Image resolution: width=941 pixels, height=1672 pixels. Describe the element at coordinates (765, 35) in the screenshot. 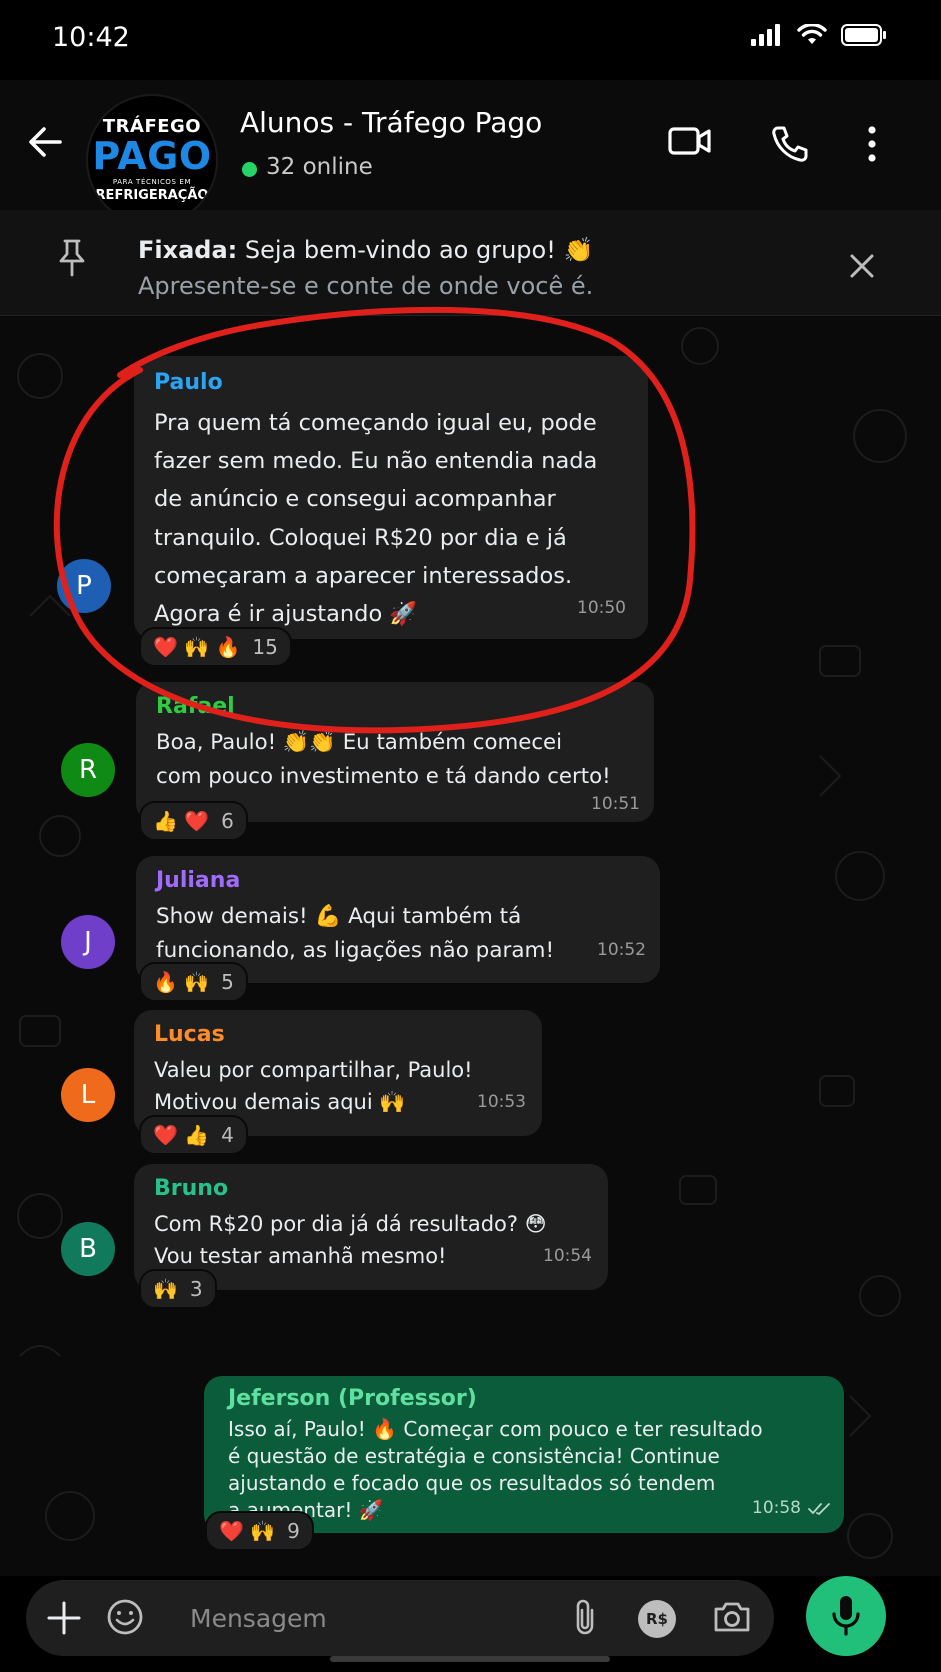

I see `signal-icon` at that location.